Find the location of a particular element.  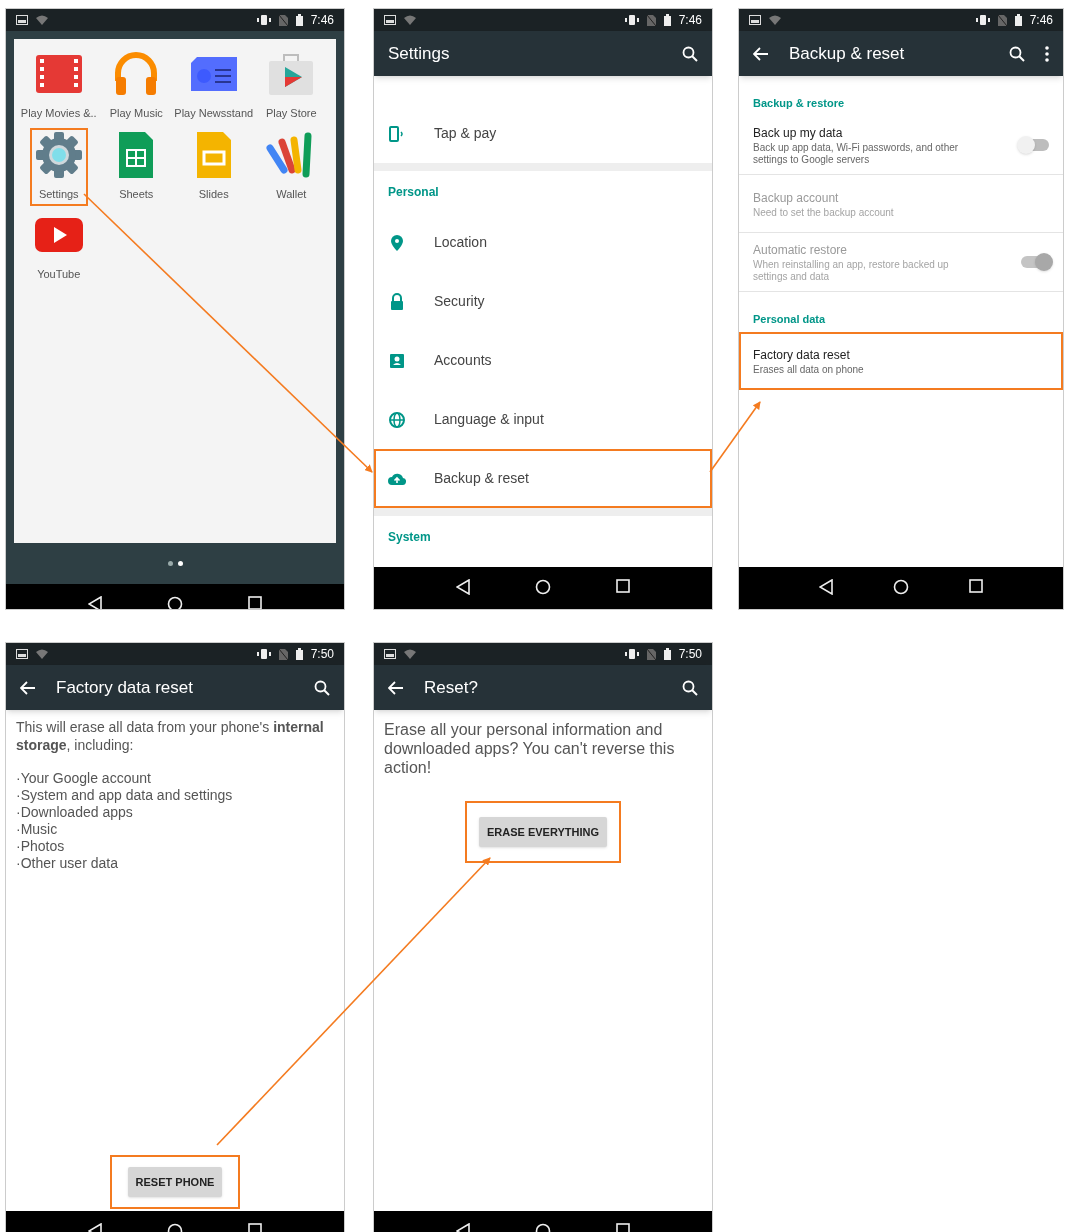

section-header: System is located at coordinates (409, 537).